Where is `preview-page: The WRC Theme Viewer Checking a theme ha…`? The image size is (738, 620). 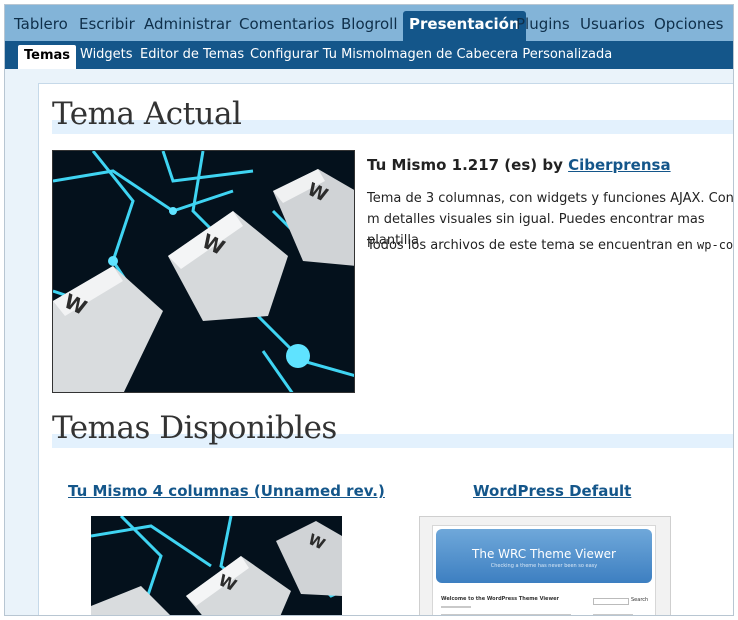 preview-page: The WRC Theme Viewer Checking a theme ha… is located at coordinates (544, 570).